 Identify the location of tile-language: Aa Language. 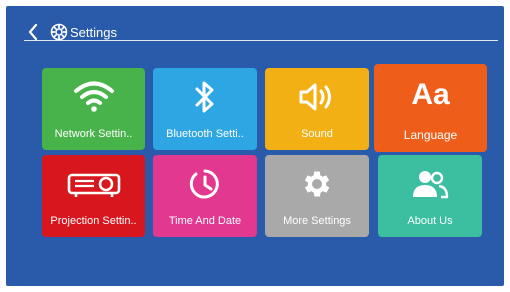
(430, 108).